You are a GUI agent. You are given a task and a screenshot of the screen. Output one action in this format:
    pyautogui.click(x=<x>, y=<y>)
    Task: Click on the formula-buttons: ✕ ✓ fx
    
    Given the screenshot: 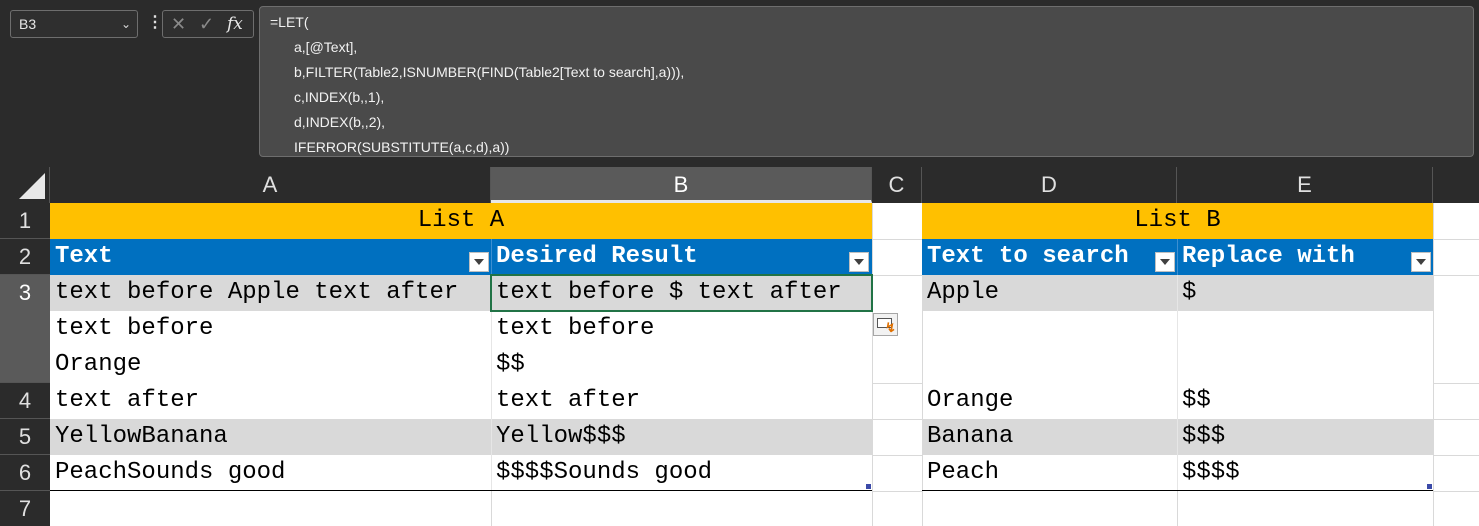 What is the action you would take?
    pyautogui.click(x=208, y=24)
    